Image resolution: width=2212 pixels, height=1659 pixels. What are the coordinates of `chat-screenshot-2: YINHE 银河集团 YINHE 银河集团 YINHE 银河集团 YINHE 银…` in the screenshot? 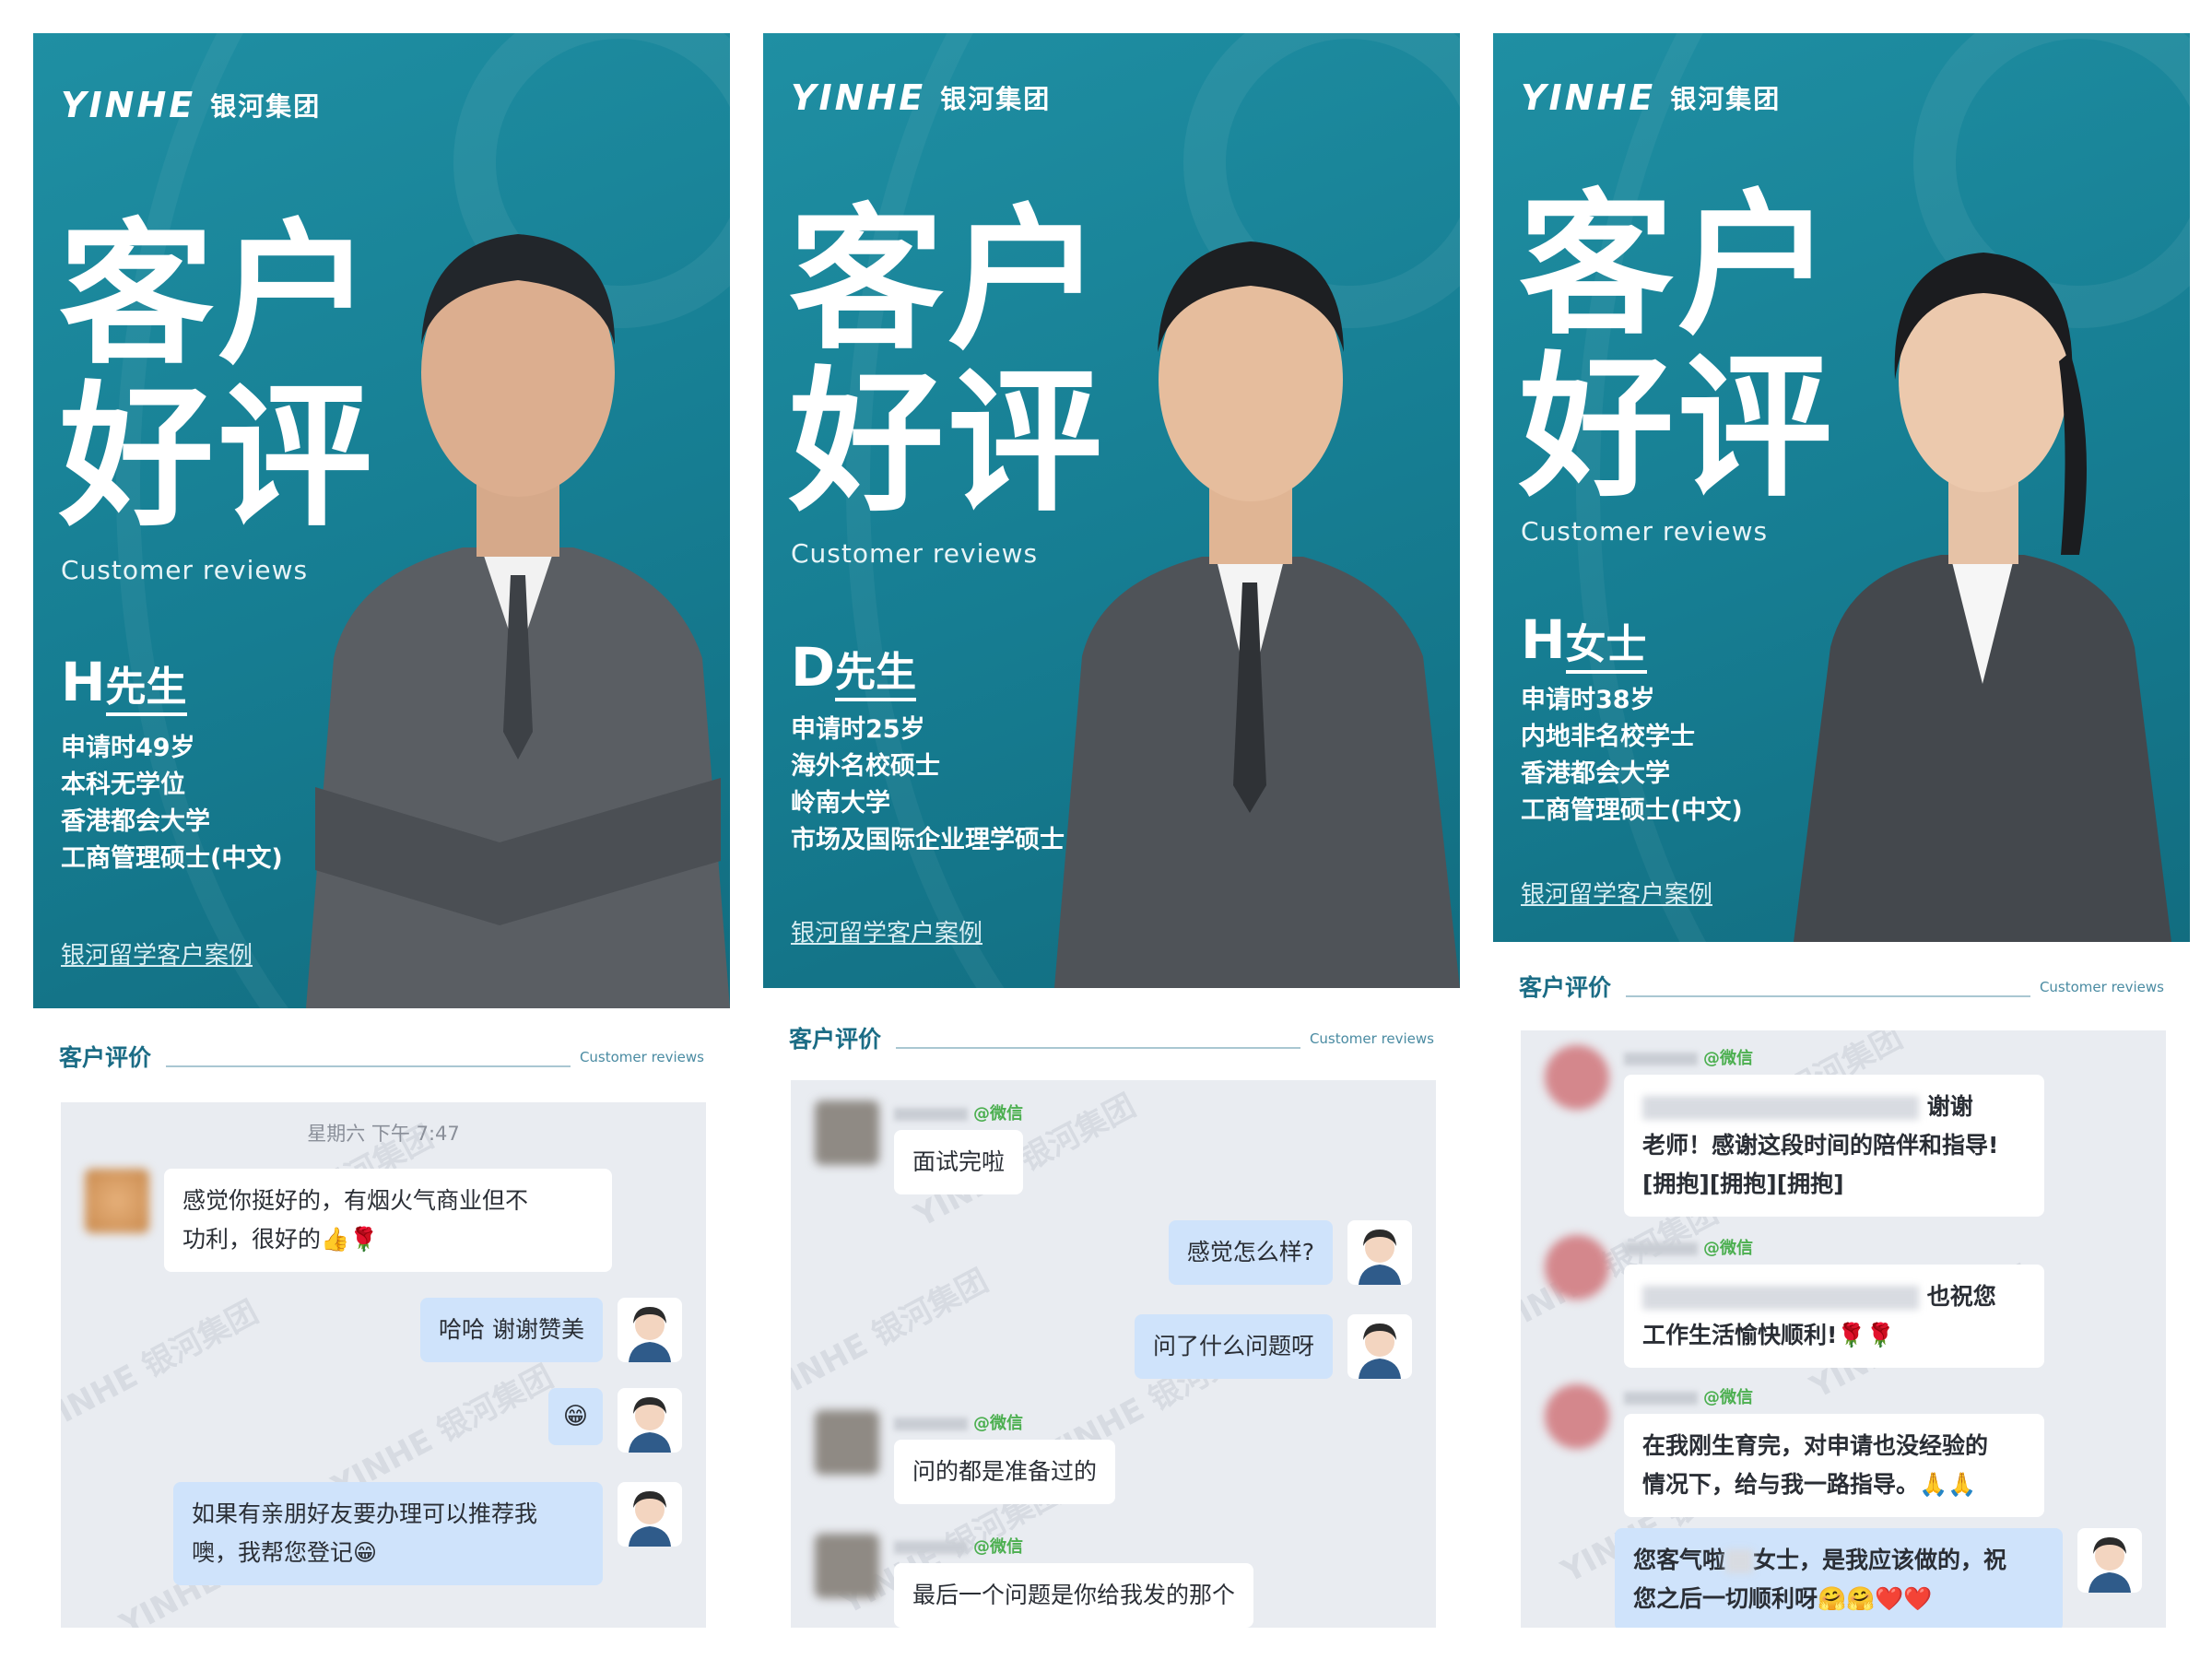 It's located at (1113, 1354).